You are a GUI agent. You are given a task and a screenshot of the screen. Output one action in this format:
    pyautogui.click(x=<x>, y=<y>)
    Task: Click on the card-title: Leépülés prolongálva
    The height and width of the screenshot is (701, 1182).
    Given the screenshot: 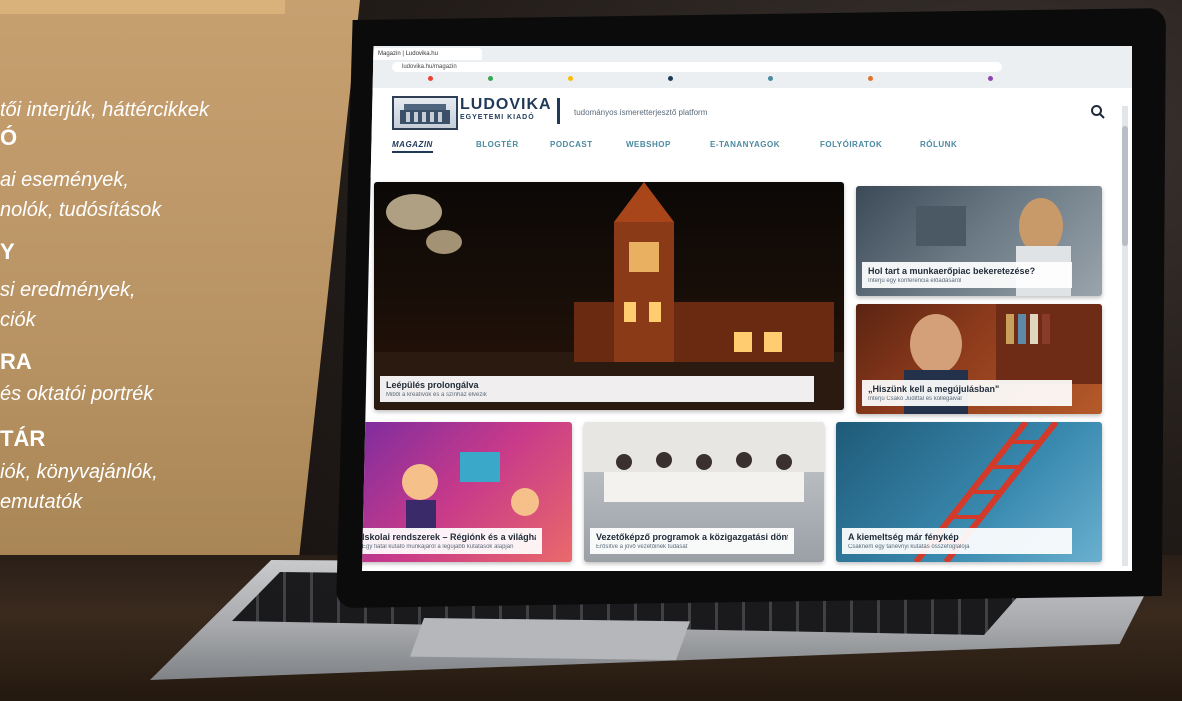 What is the action you would take?
    pyautogui.click(x=432, y=385)
    